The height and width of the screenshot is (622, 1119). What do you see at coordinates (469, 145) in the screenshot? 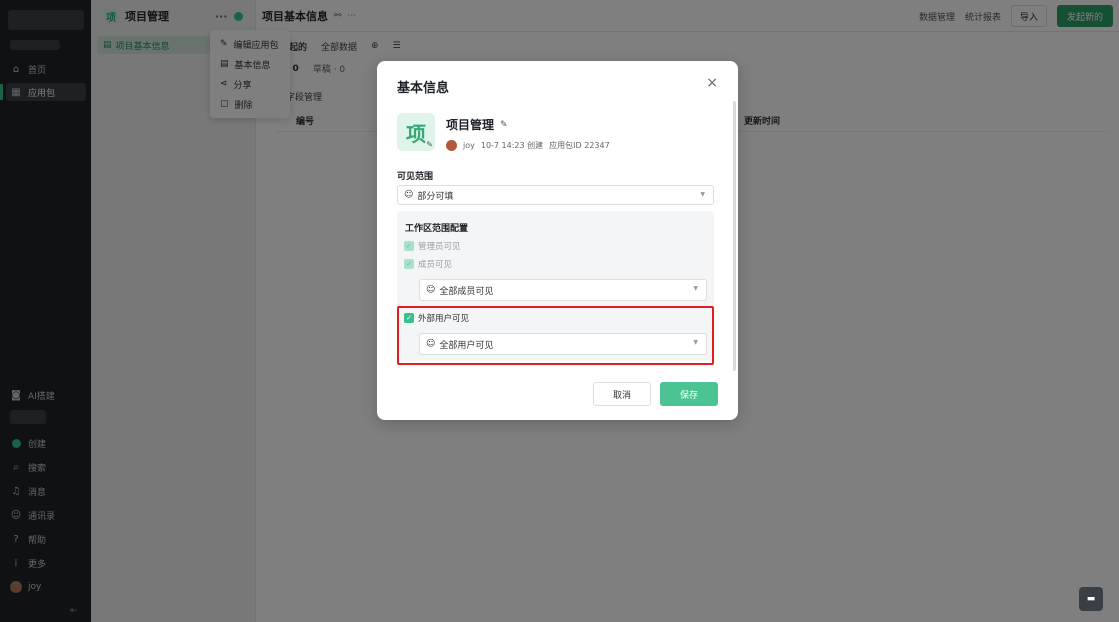
I see `creator-name: joy` at bounding box center [469, 145].